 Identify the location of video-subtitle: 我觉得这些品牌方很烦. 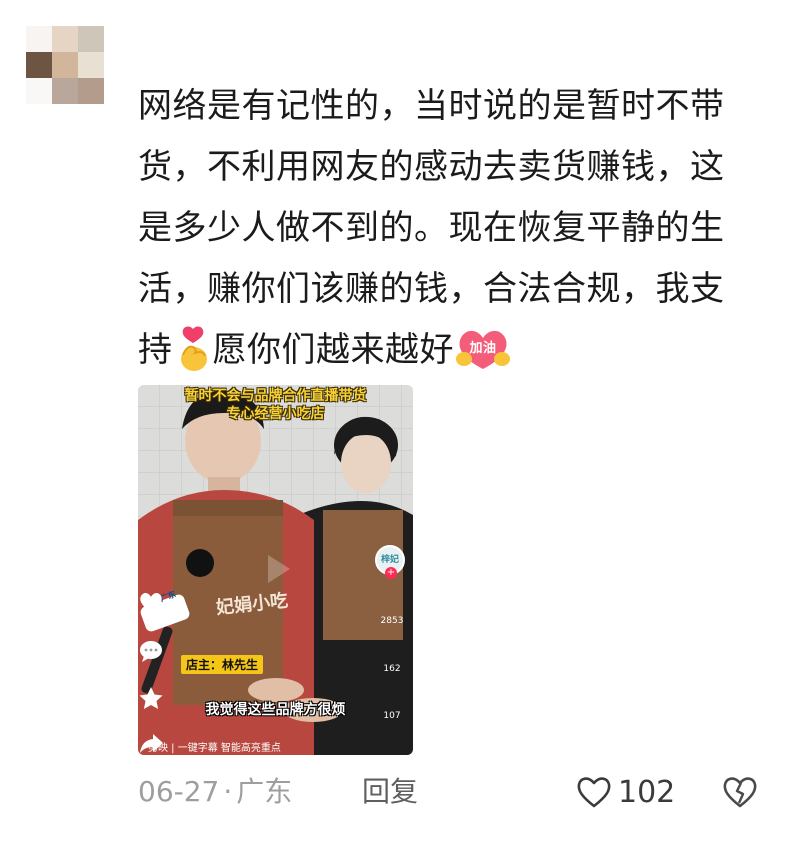
(275, 710).